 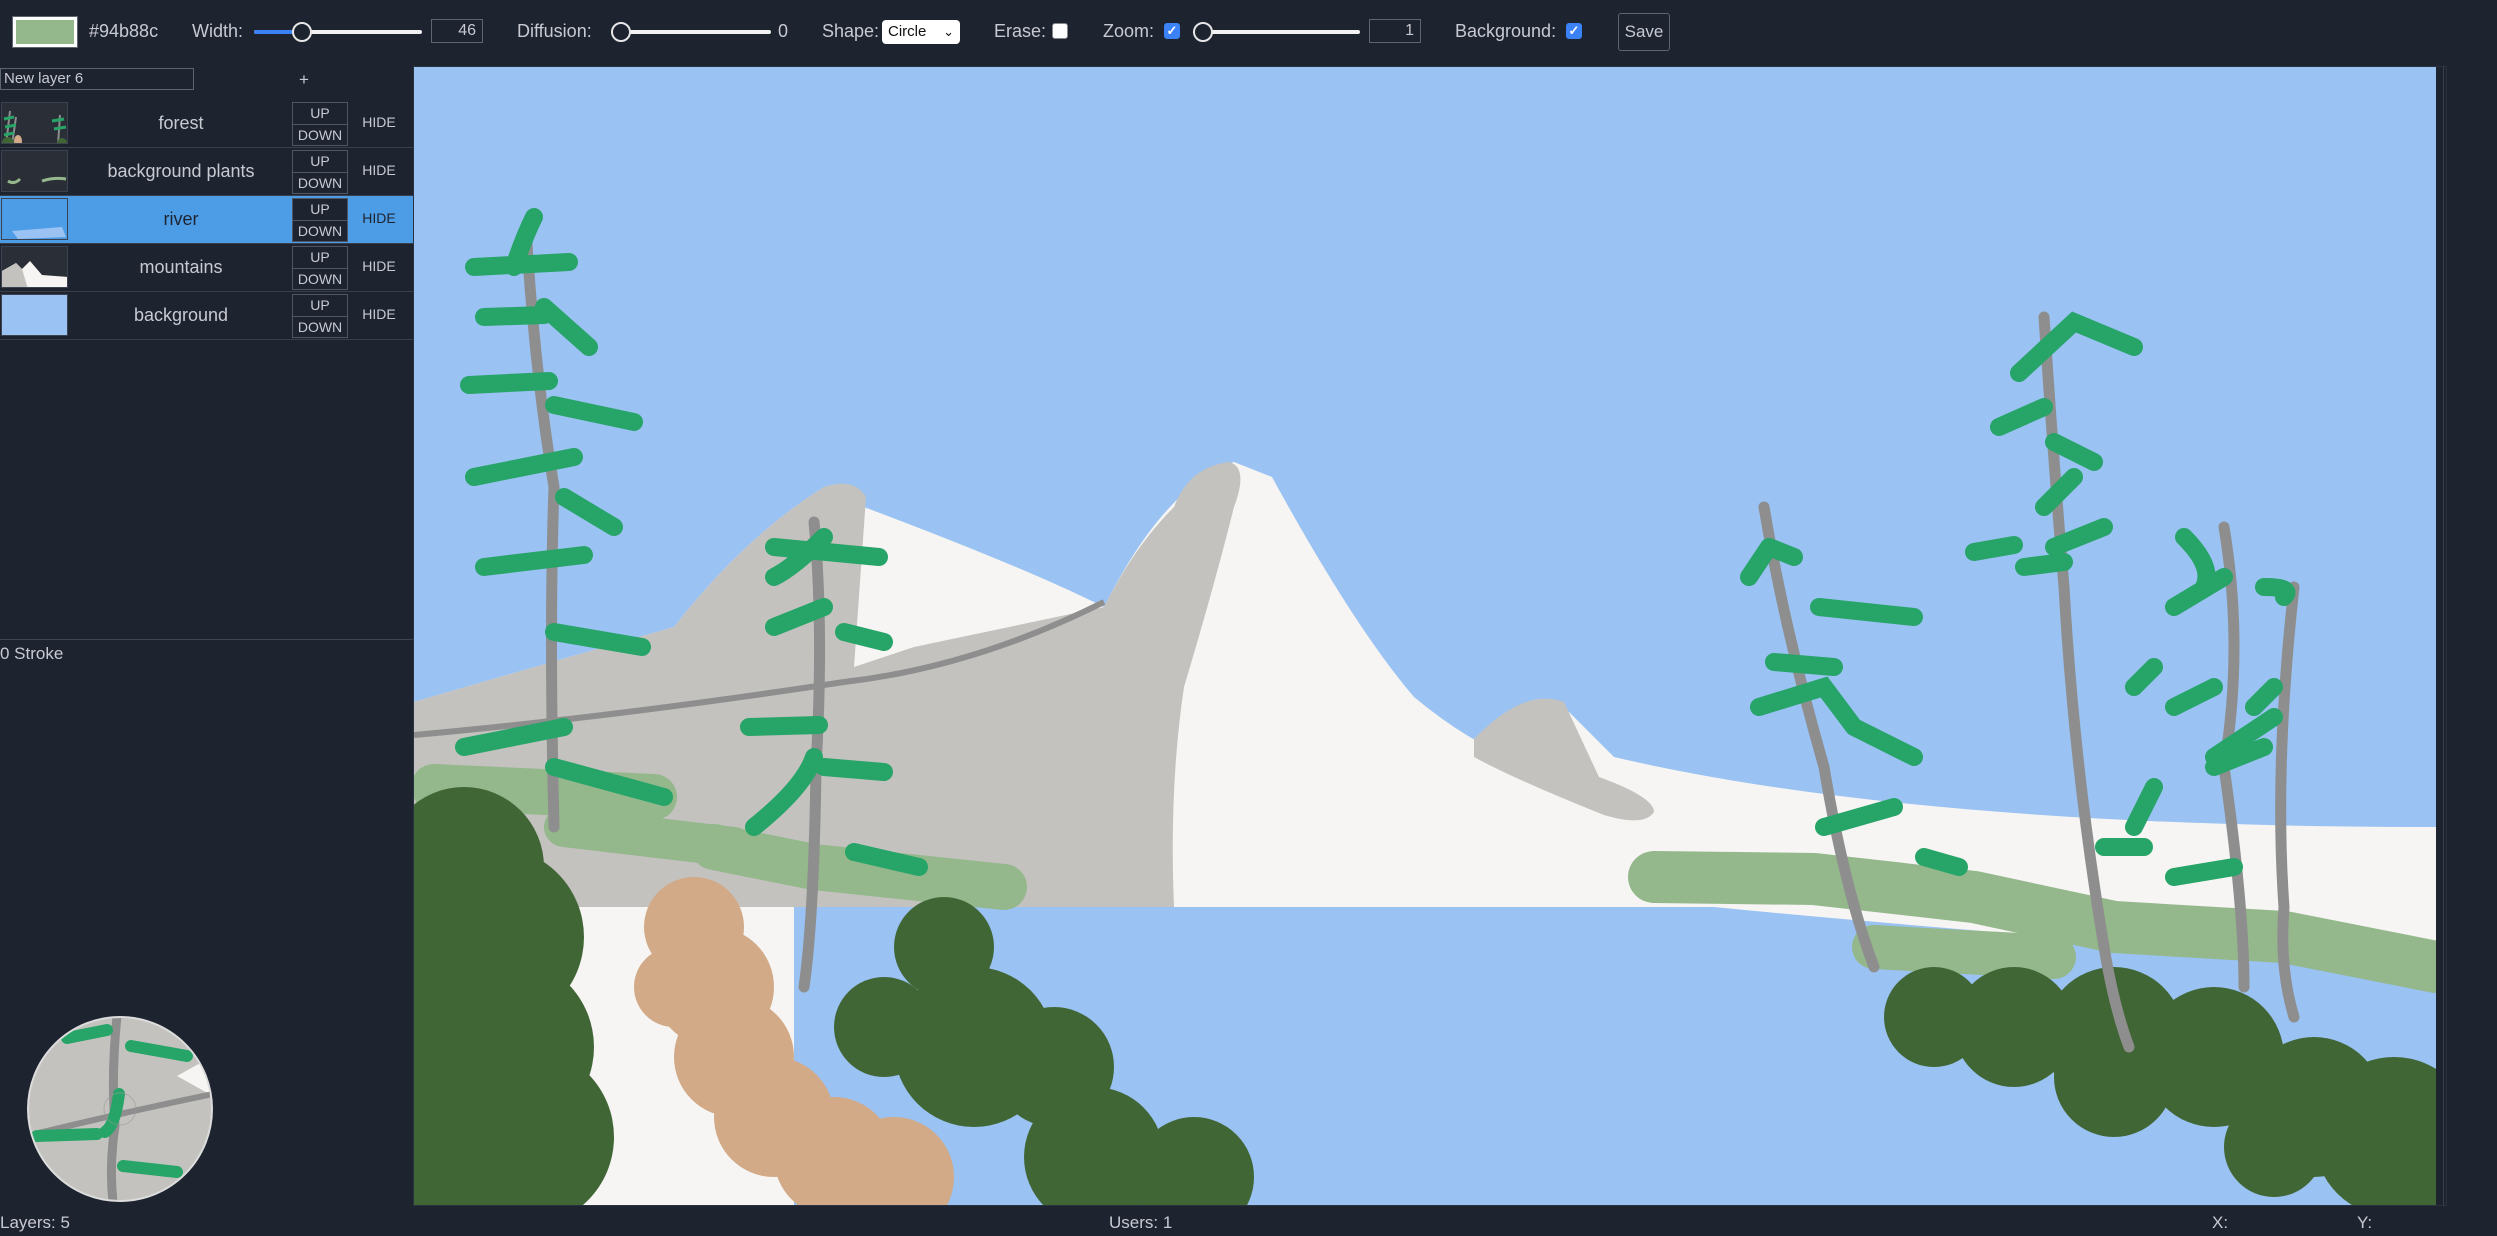 I want to click on zoom-slider-thumb, so click(x=1203, y=32).